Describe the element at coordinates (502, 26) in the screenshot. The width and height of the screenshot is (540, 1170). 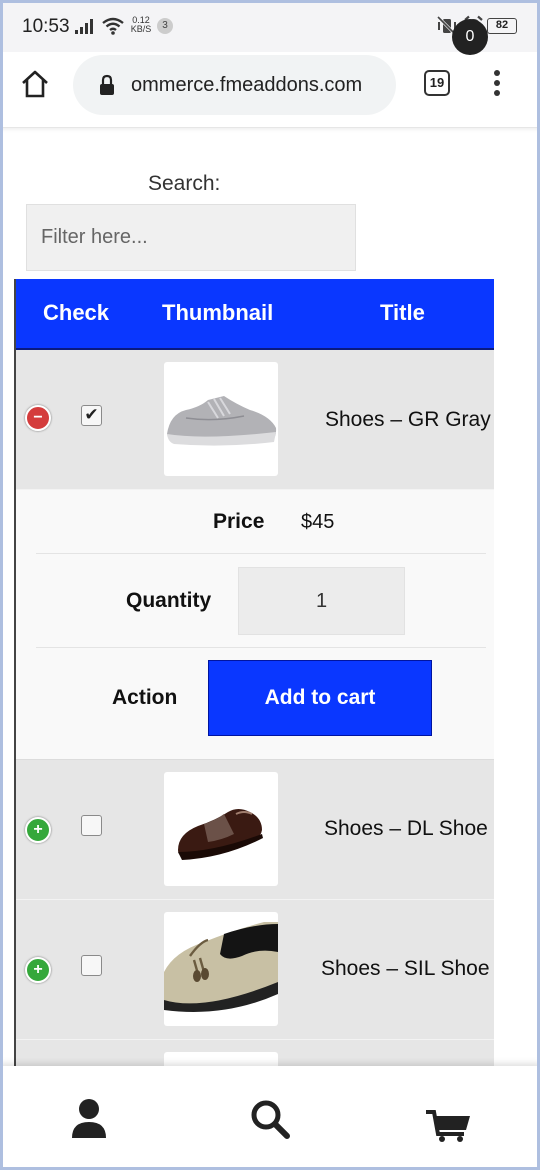
I see `battery-indicator: 82` at that location.